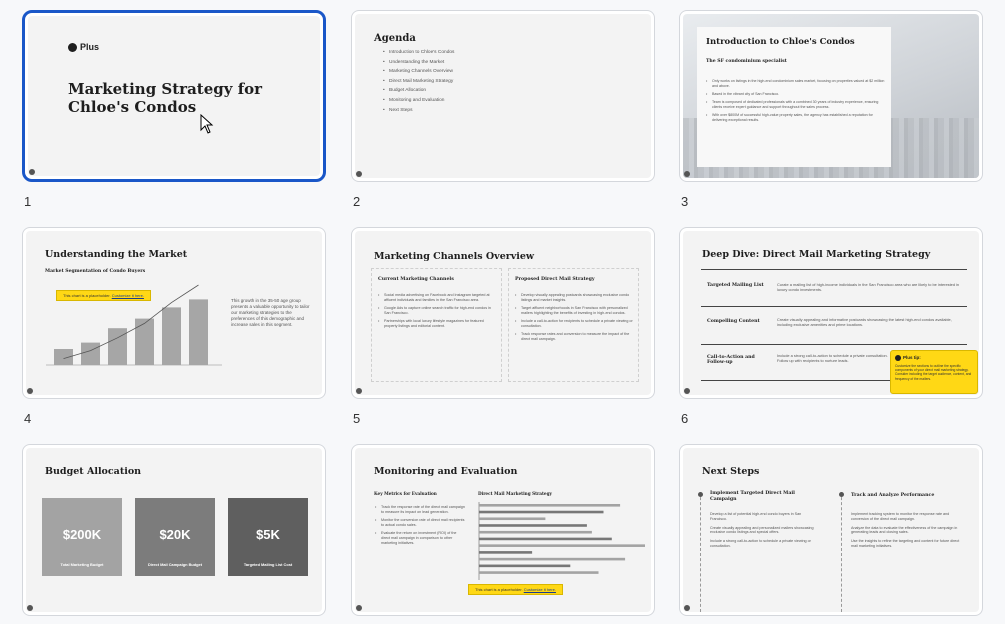 The height and width of the screenshot is (624, 1005). What do you see at coordinates (268, 537) in the screenshot?
I see `budget-card-mailing-list: $5K Targeted Mailing List Cost` at bounding box center [268, 537].